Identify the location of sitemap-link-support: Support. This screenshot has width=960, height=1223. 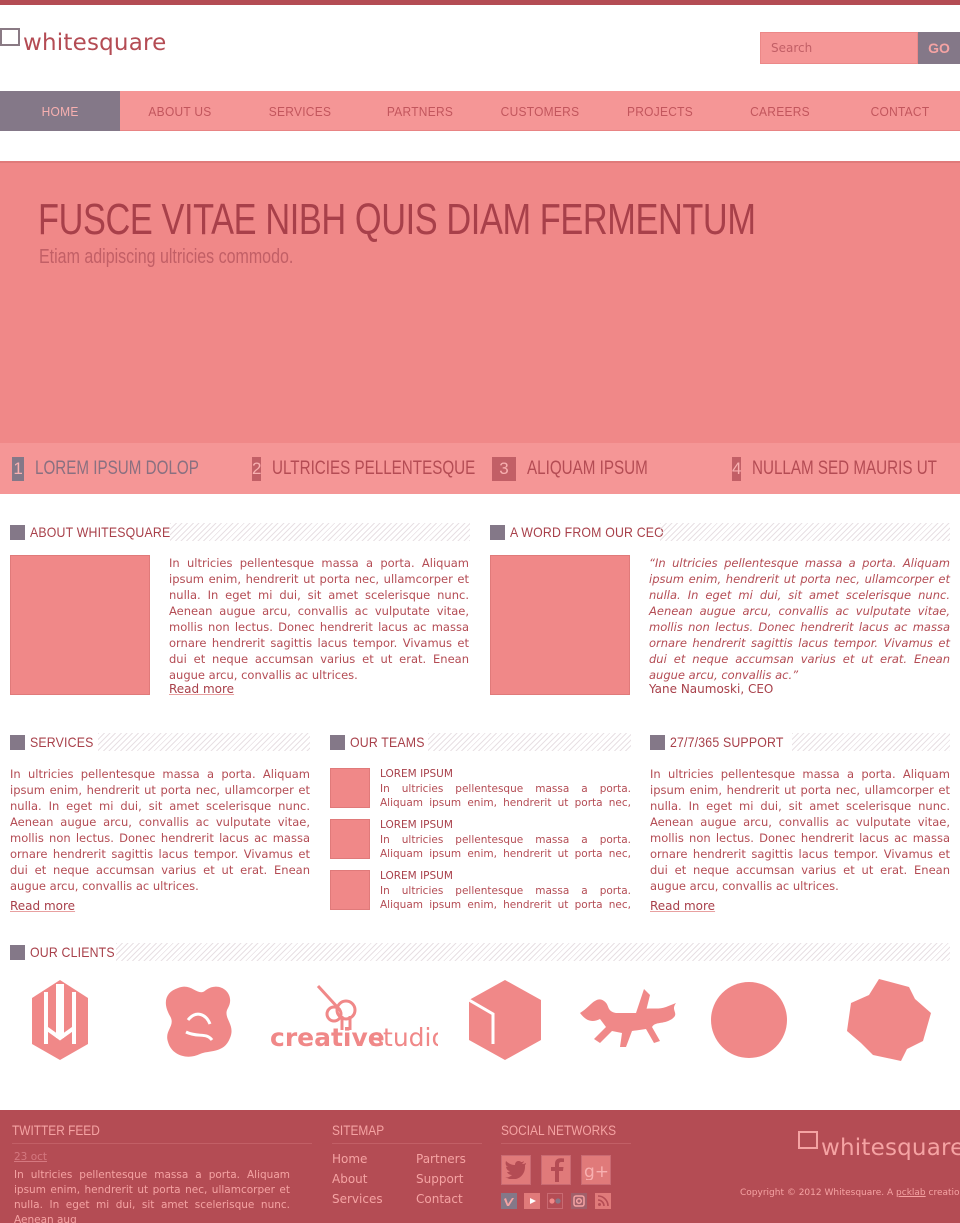
(439, 1179).